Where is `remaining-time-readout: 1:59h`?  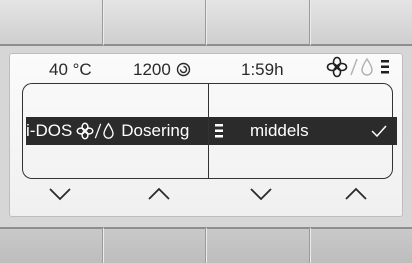 remaining-time-readout: 1:59h is located at coordinates (262, 69).